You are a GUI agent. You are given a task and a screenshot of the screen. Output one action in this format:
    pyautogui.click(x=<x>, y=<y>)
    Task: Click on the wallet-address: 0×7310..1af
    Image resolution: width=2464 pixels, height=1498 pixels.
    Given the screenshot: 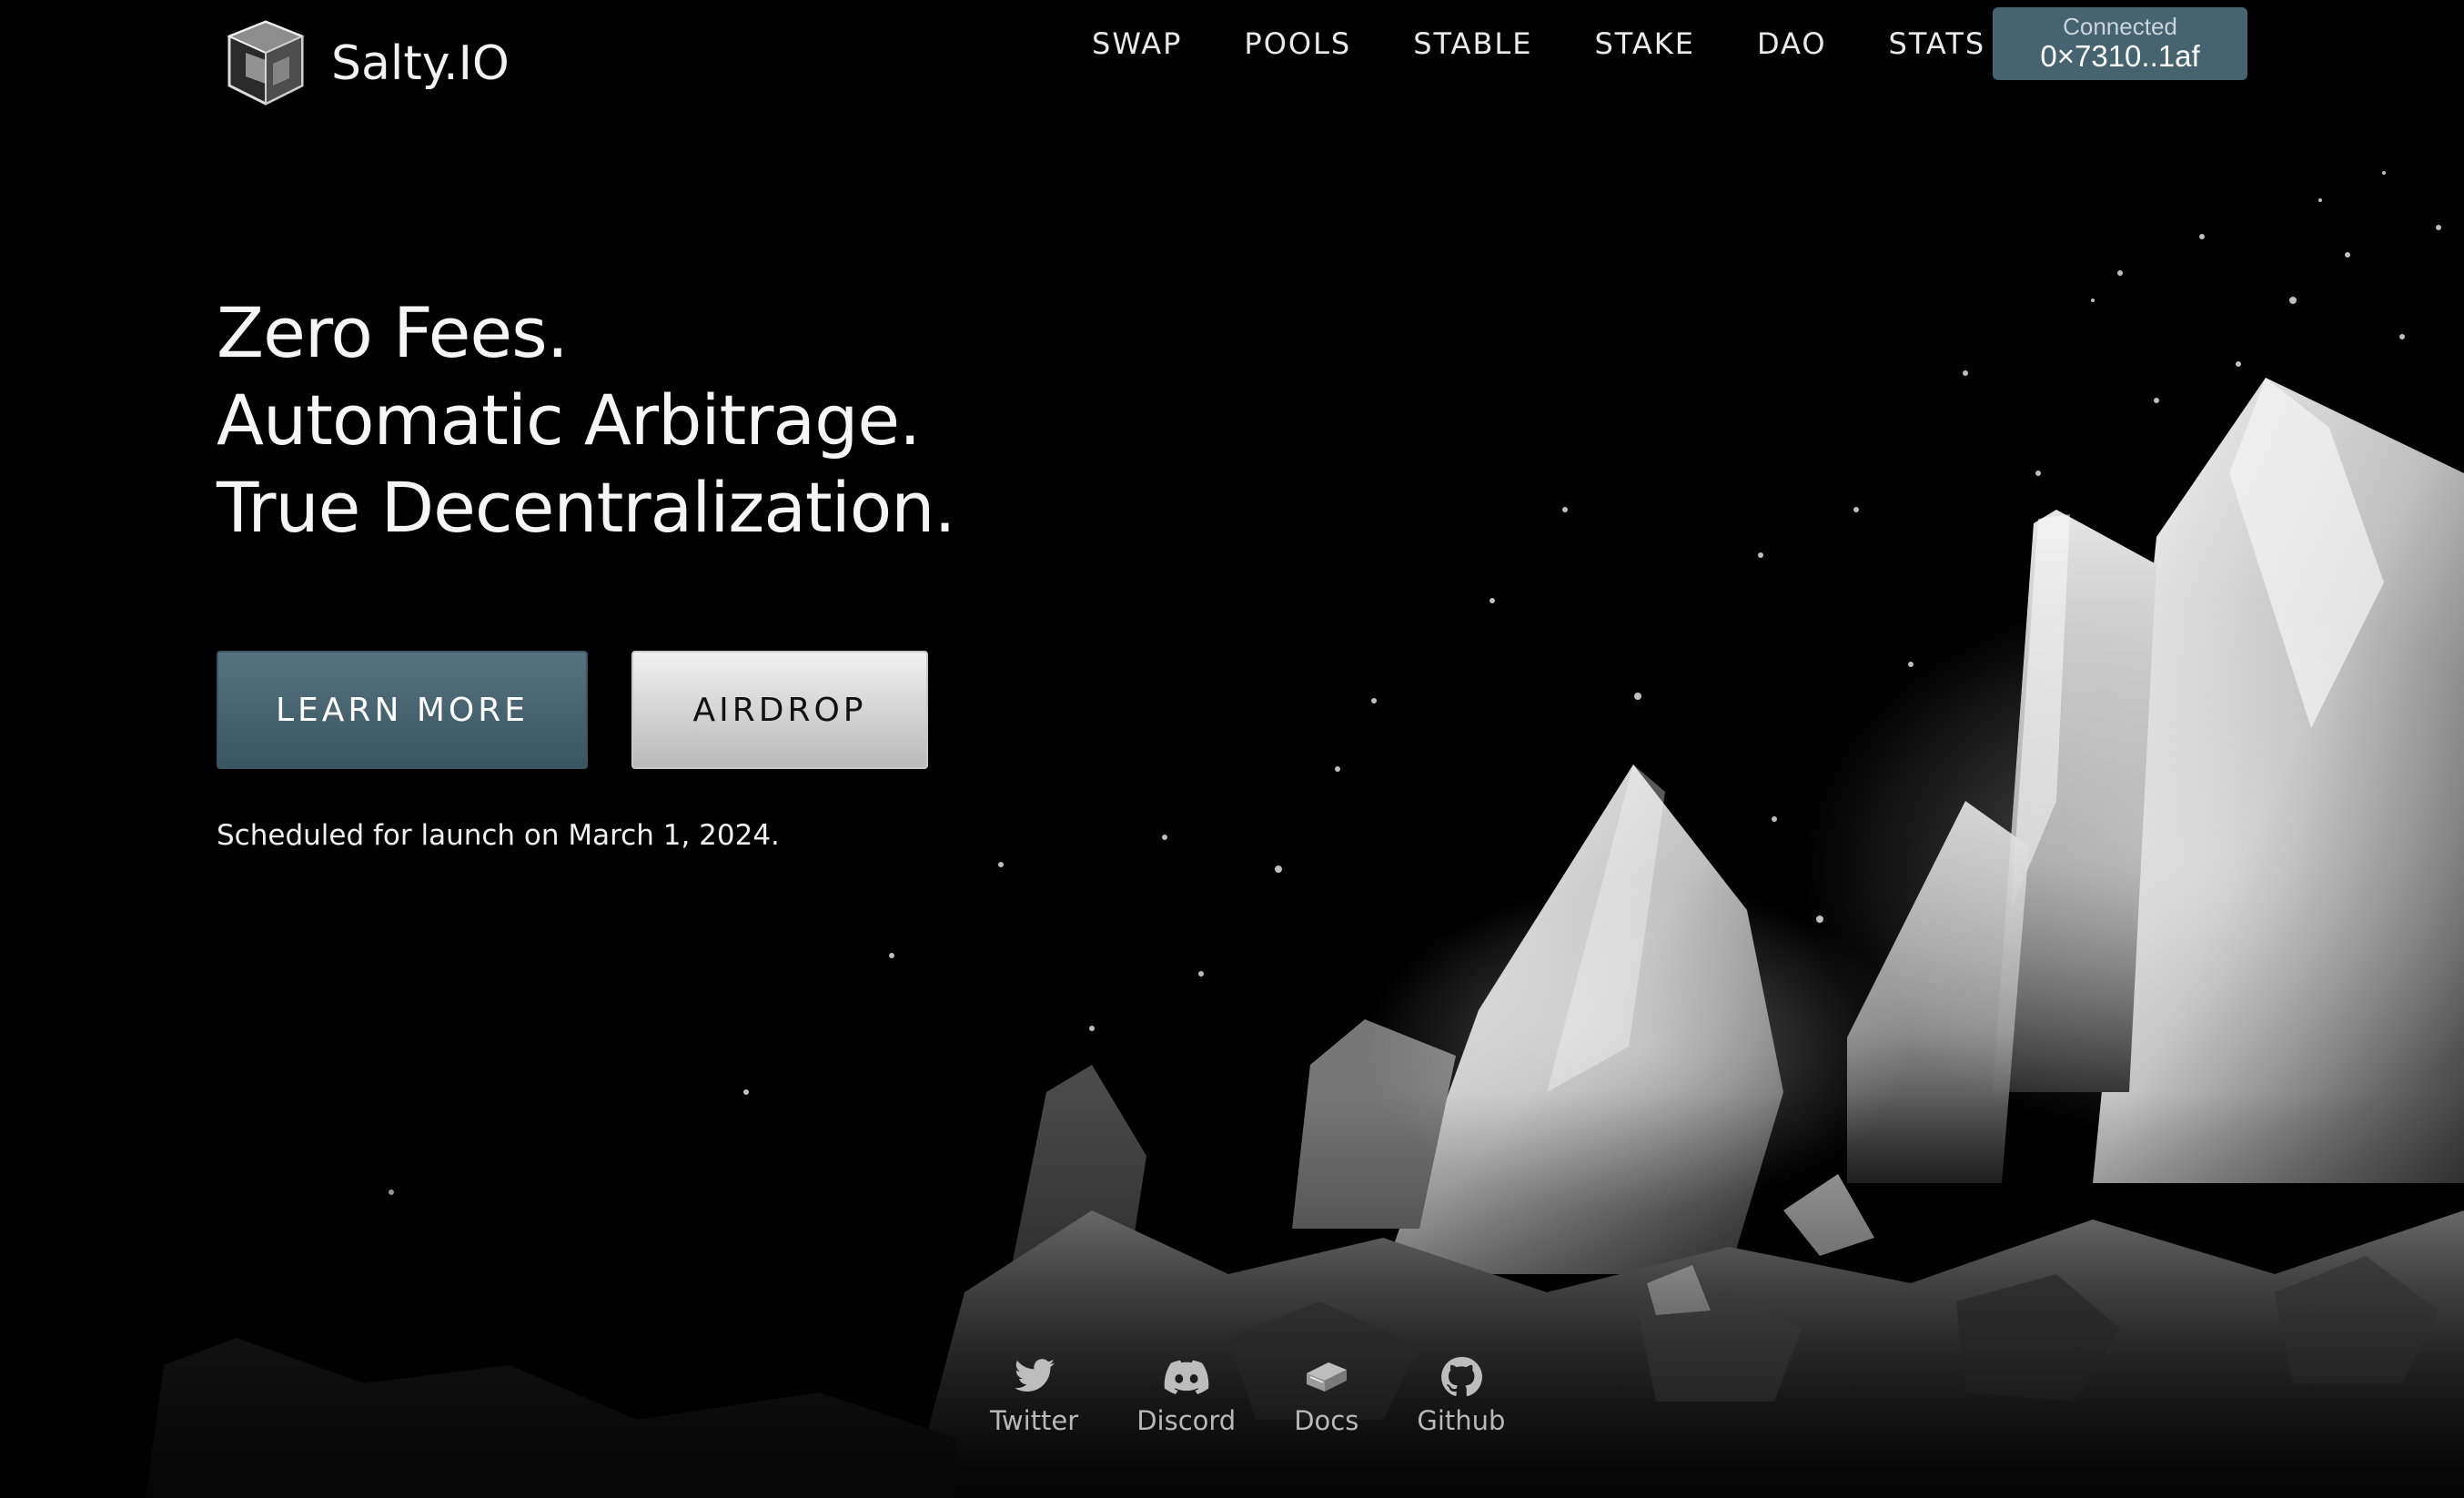 What is the action you would take?
    pyautogui.click(x=2120, y=56)
    